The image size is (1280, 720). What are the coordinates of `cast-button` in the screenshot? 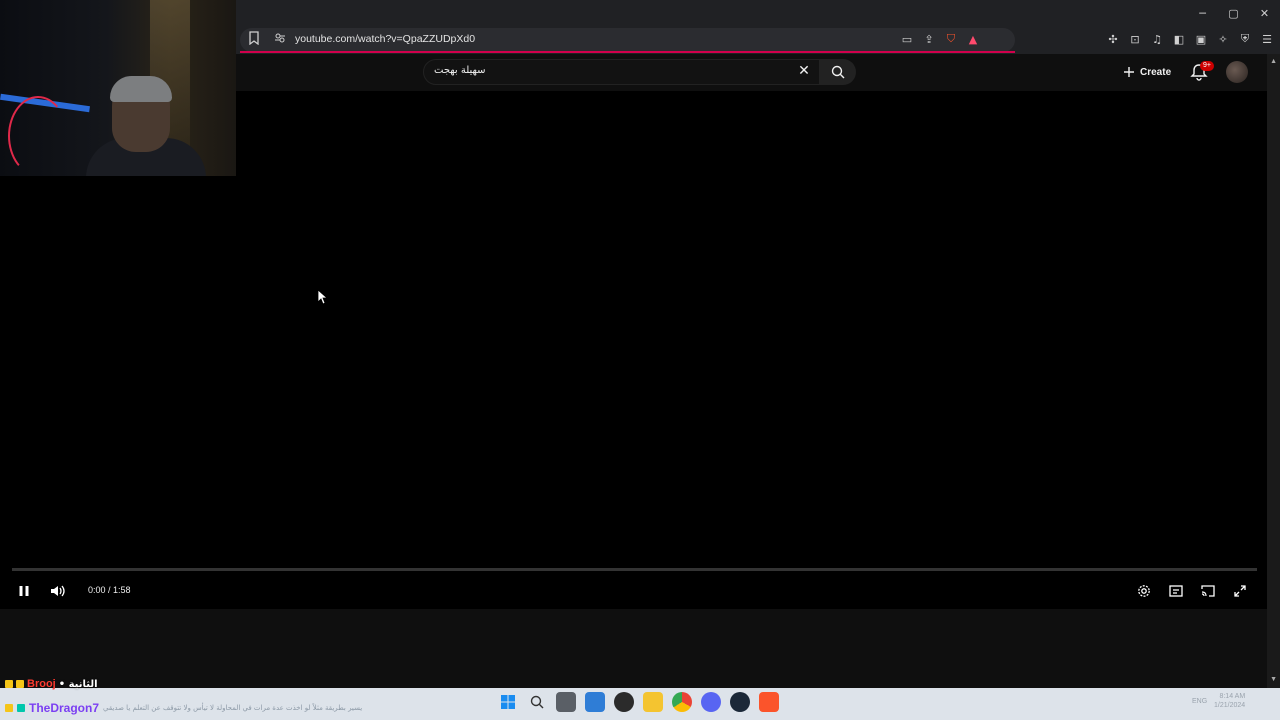 It's located at (1208, 591).